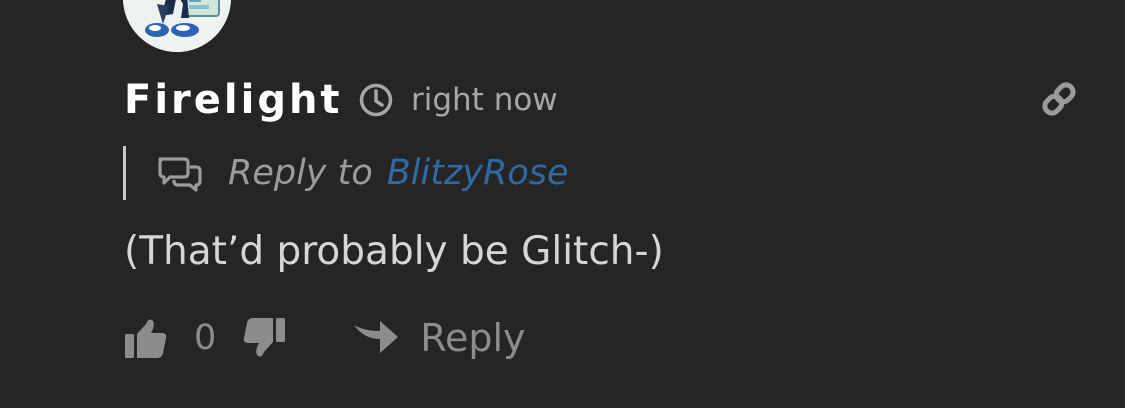 The image size is (1125, 408). Describe the element at coordinates (205, 338) in the screenshot. I see `vote-count: 0` at that location.